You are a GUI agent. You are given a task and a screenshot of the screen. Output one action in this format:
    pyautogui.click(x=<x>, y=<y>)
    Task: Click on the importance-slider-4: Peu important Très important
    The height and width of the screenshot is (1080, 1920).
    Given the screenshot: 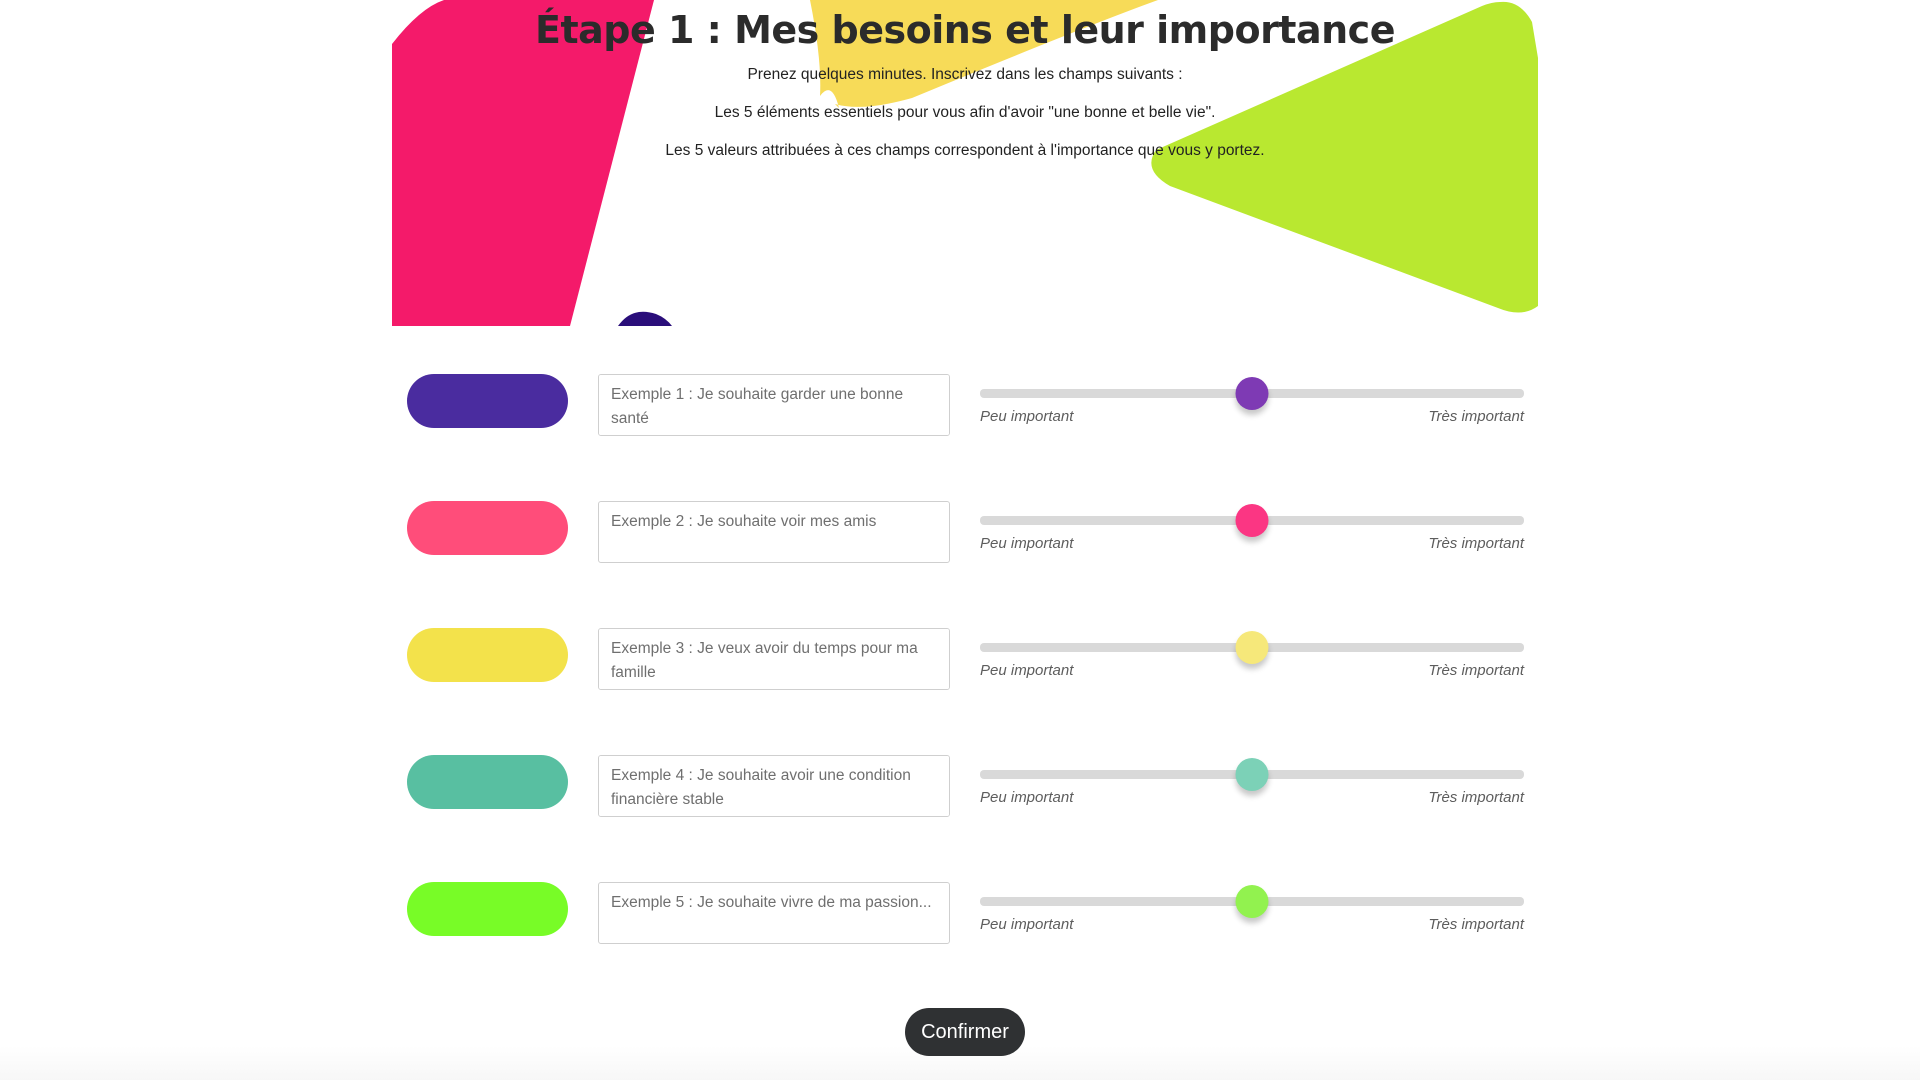 What is the action you would take?
    pyautogui.click(x=1252, y=787)
    